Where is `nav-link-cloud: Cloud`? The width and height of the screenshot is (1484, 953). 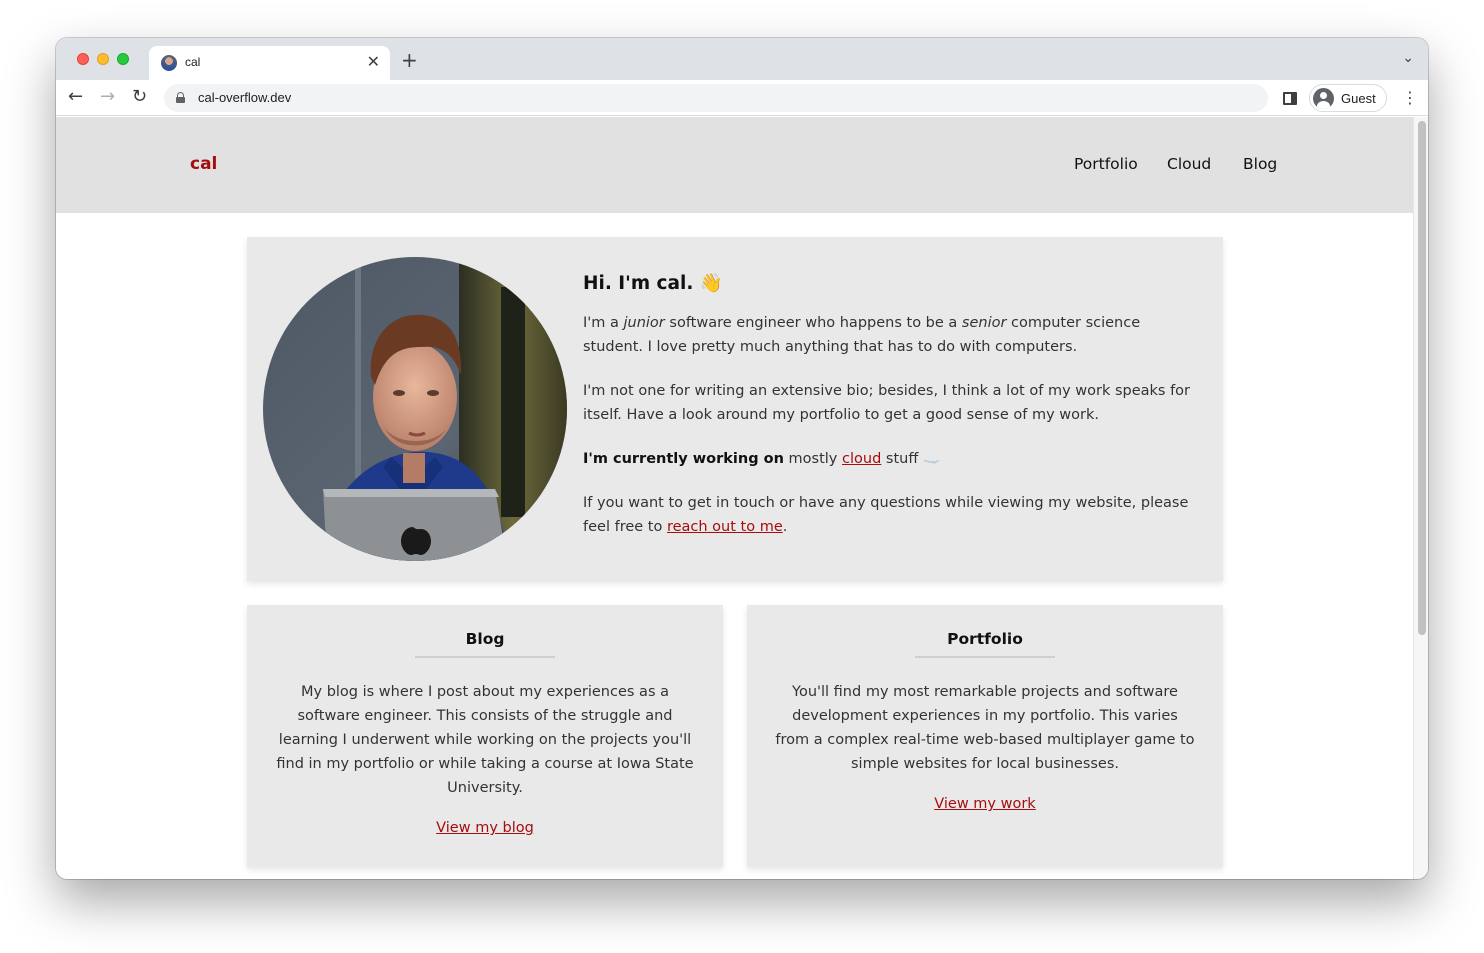 nav-link-cloud: Cloud is located at coordinates (1189, 164).